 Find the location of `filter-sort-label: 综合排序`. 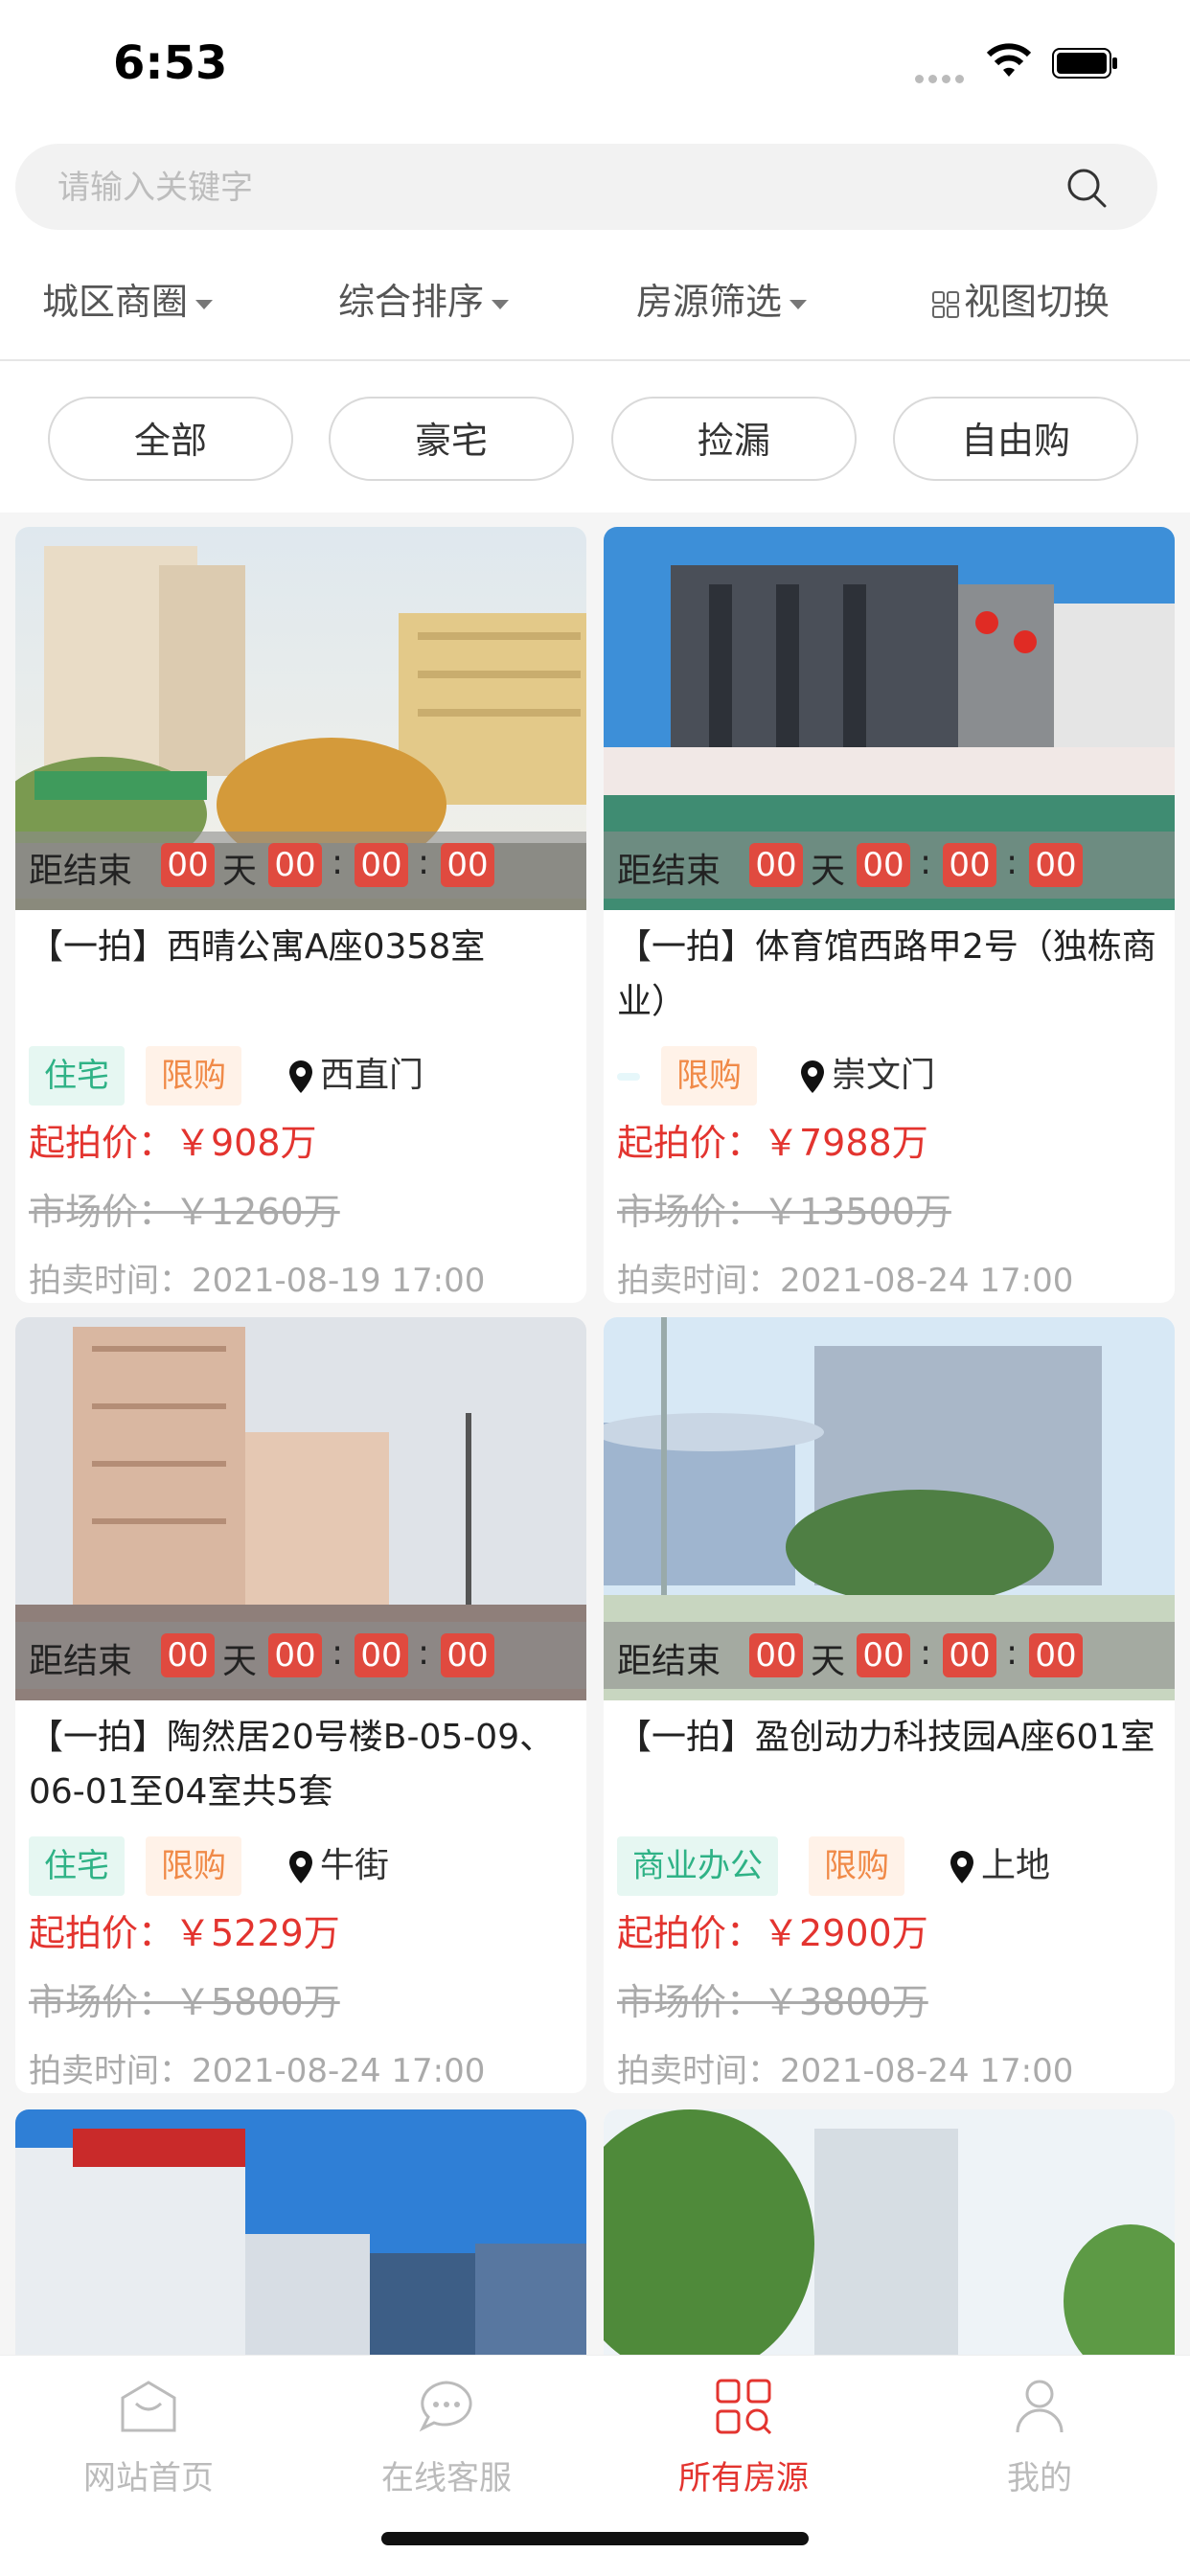

filter-sort-label: 综合排序 is located at coordinates (412, 302).